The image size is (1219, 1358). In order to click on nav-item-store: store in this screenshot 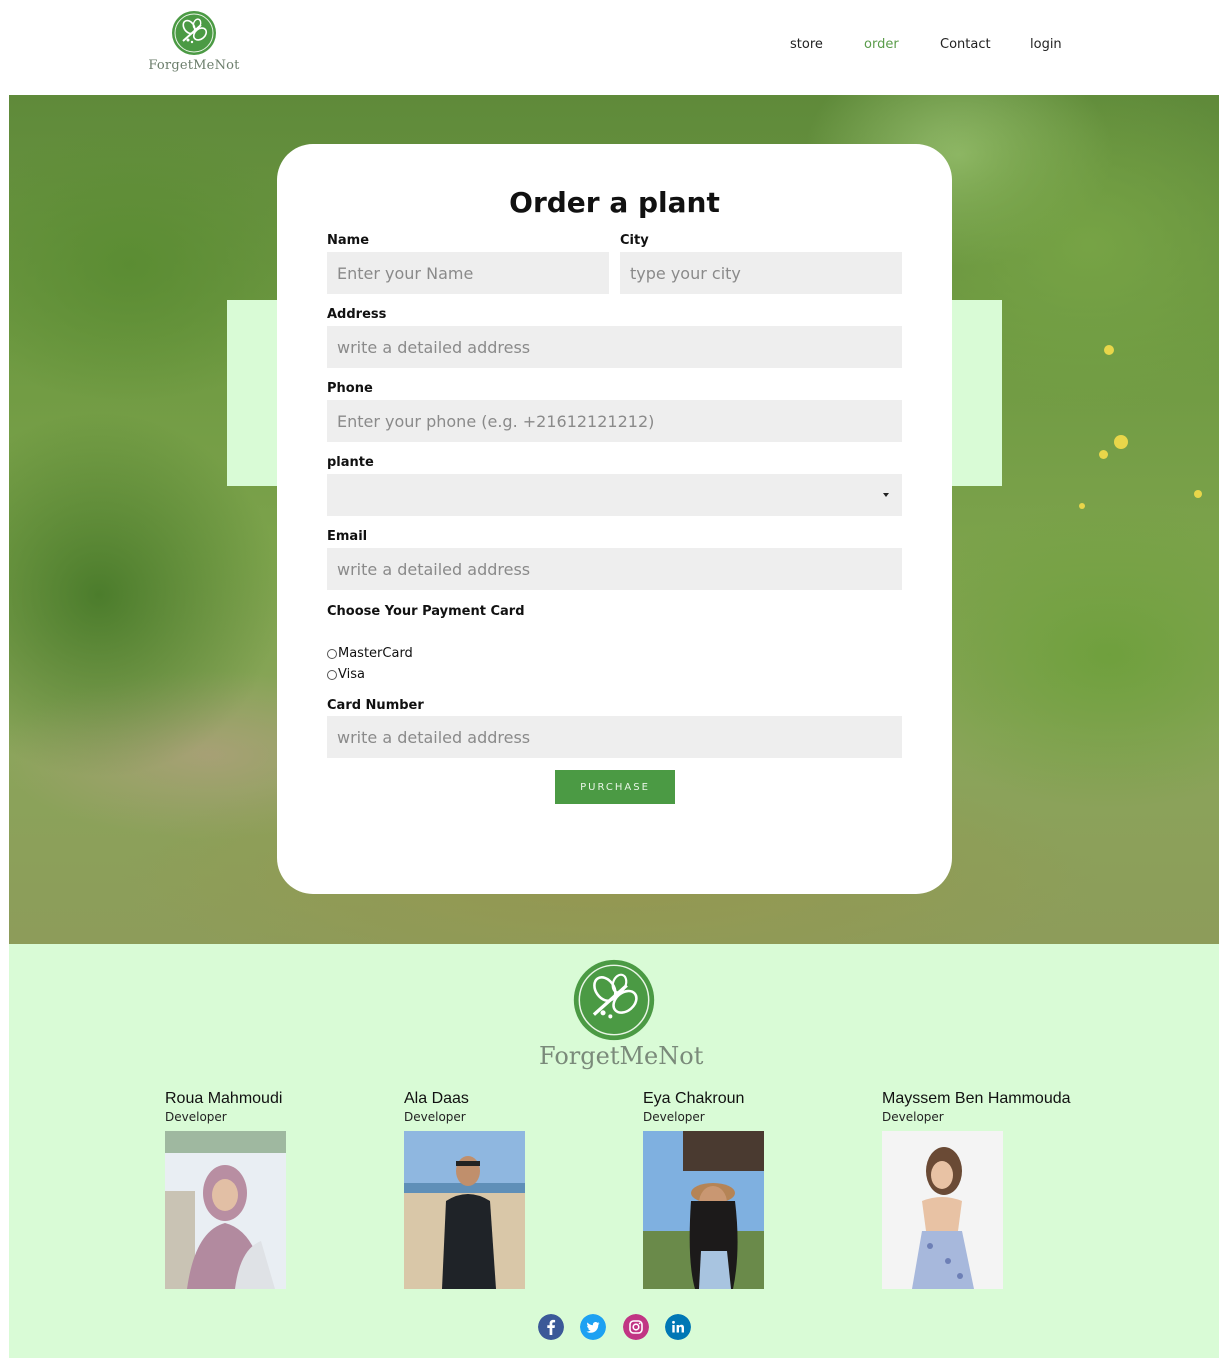, I will do `click(806, 44)`.